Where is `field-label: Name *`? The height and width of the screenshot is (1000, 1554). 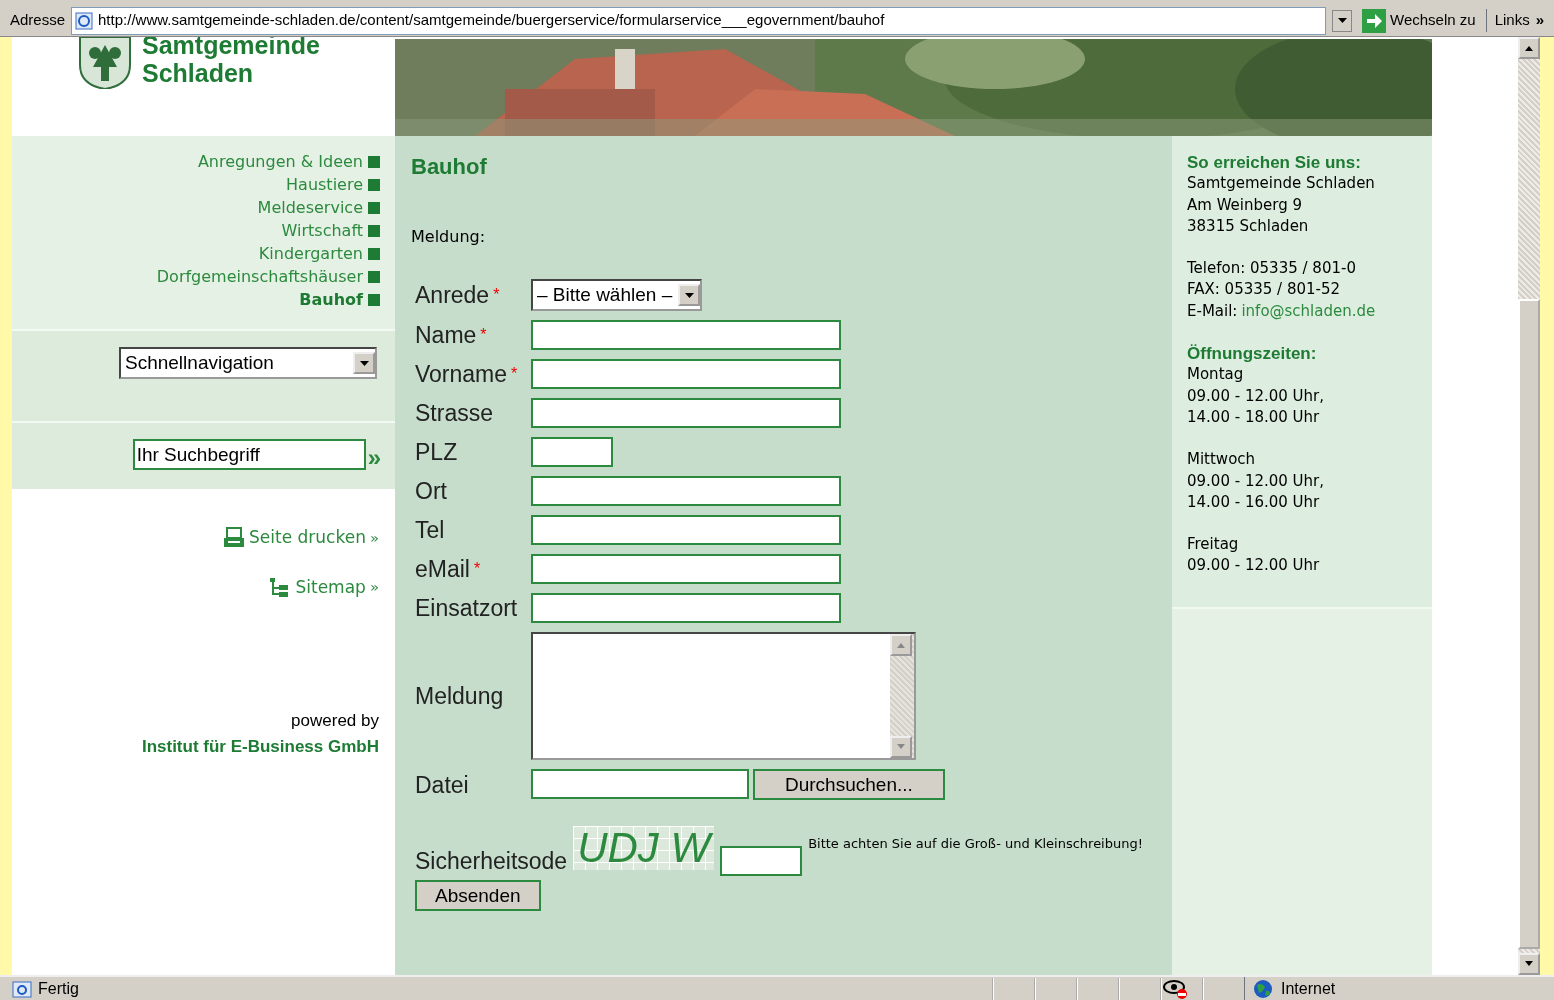 field-label: Name * is located at coordinates (451, 335).